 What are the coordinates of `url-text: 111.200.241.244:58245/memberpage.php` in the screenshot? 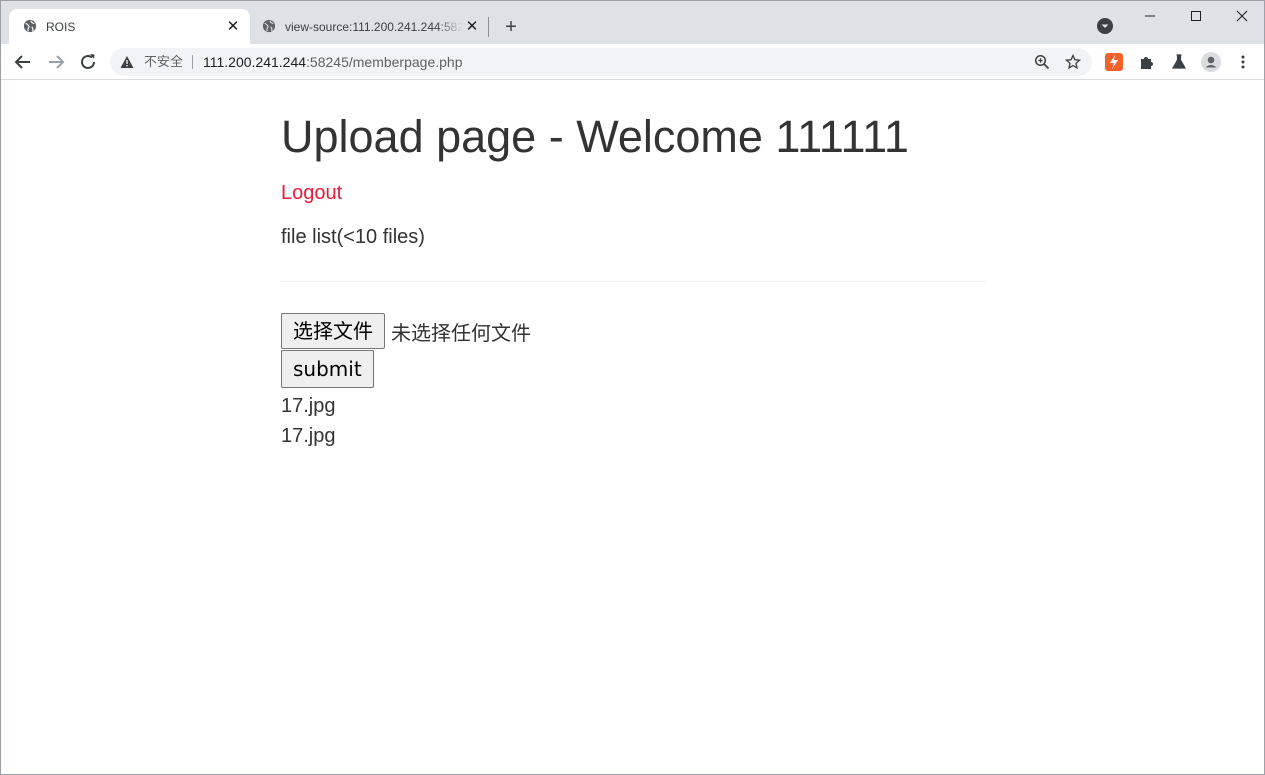 It's located at (332, 62).